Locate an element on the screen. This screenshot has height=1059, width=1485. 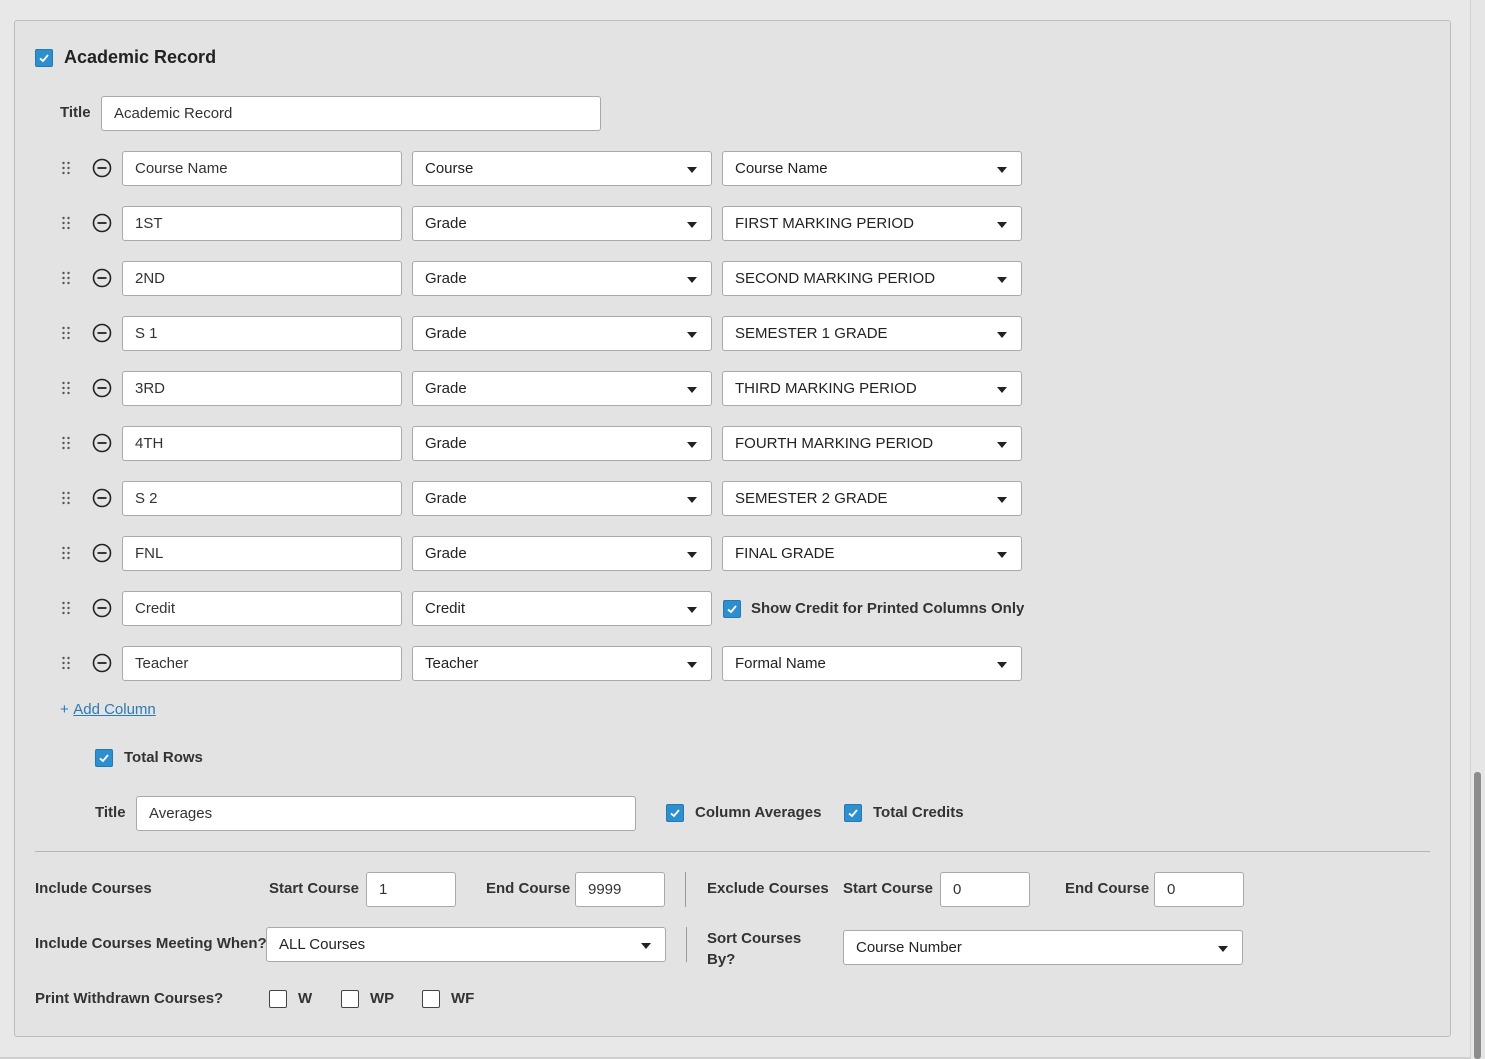
exclude-end-input: 0 is located at coordinates (1199, 889).